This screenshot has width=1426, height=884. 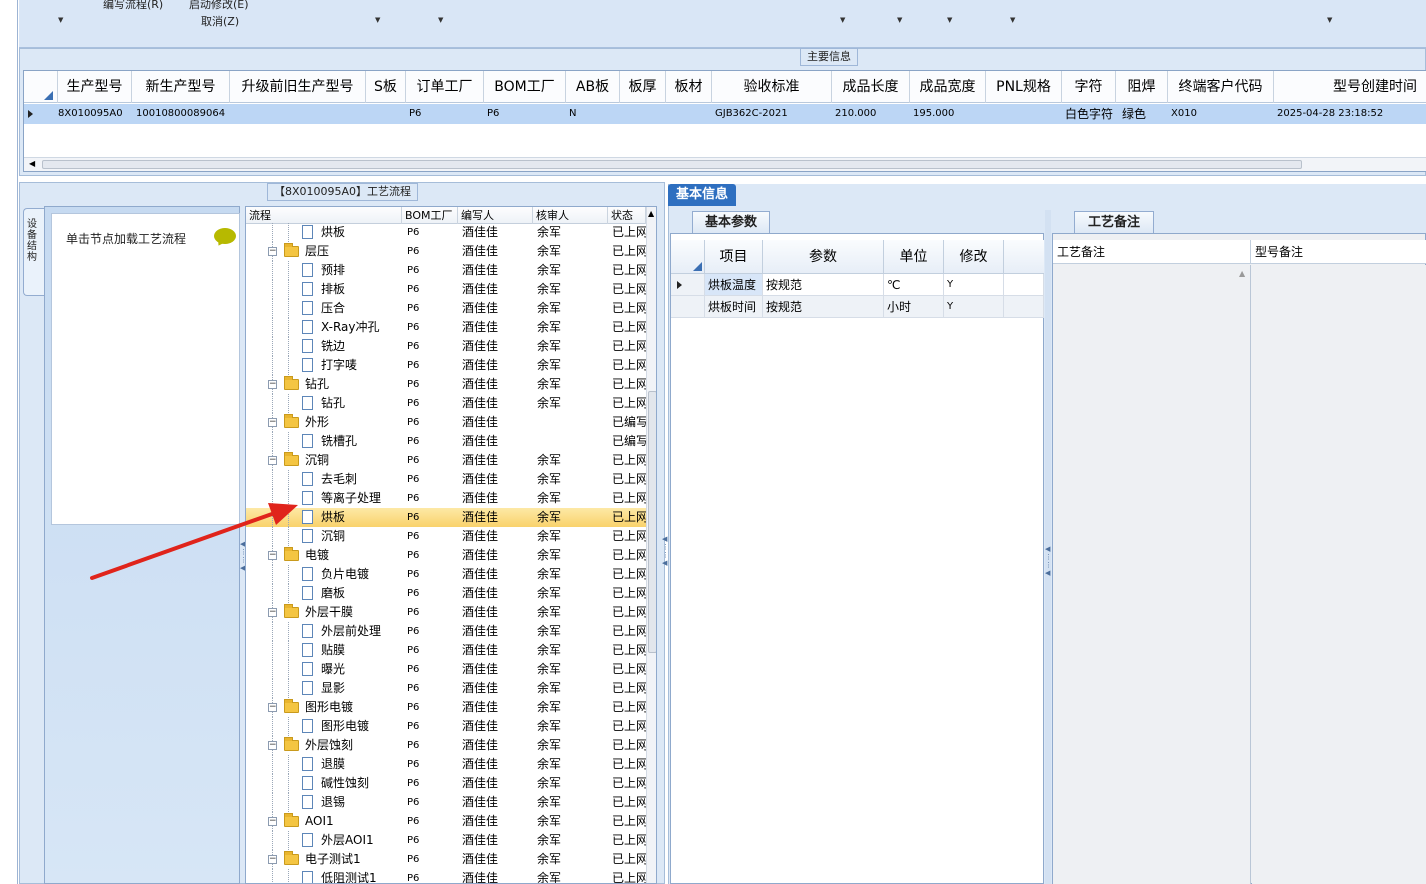 What do you see at coordinates (734, 285) in the screenshot?
I see `cell-item: 烘板温度` at bounding box center [734, 285].